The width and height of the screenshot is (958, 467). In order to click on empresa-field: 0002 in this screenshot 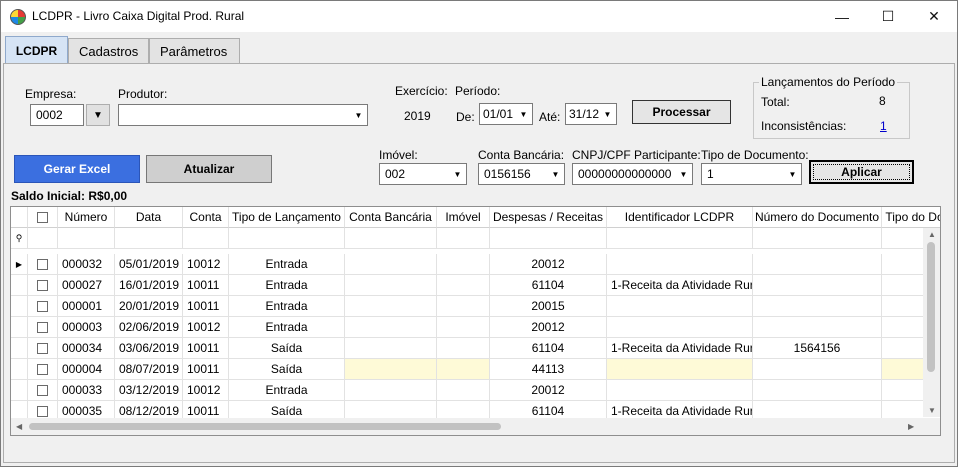, I will do `click(57, 115)`.